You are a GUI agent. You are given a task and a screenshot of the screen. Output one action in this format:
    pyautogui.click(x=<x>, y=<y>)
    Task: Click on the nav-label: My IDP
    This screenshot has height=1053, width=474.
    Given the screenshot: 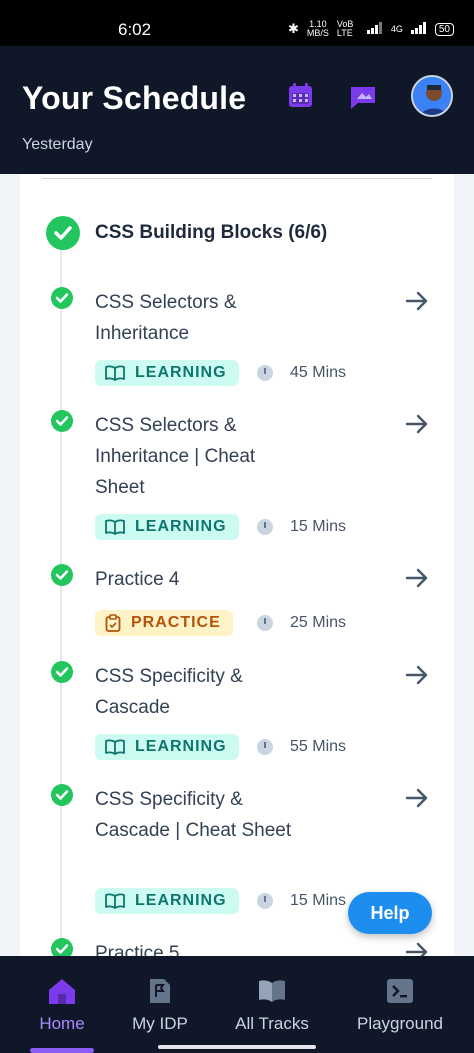 What is the action you would take?
    pyautogui.click(x=160, y=1023)
    